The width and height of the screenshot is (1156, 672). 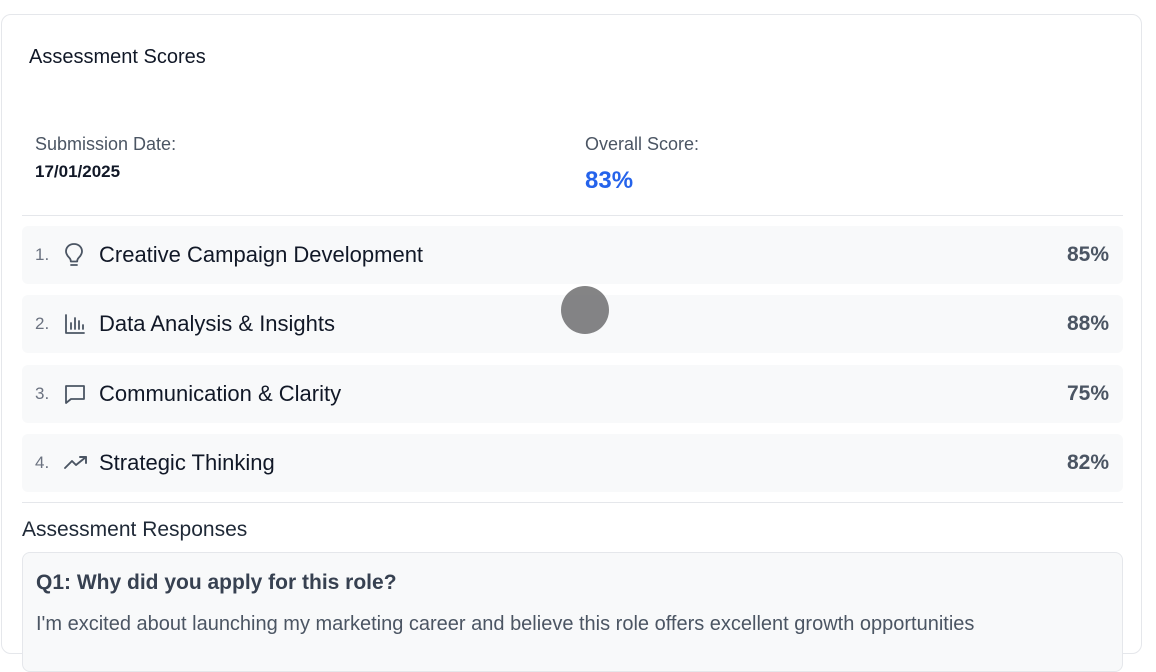 I want to click on score-percent: 88%, so click(x=1087, y=323).